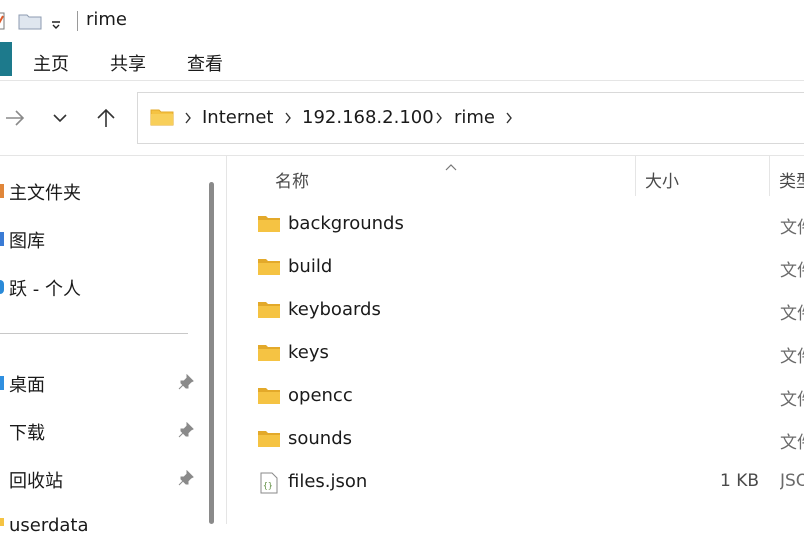  I want to click on sidebar-scrollbar, so click(211, 353).